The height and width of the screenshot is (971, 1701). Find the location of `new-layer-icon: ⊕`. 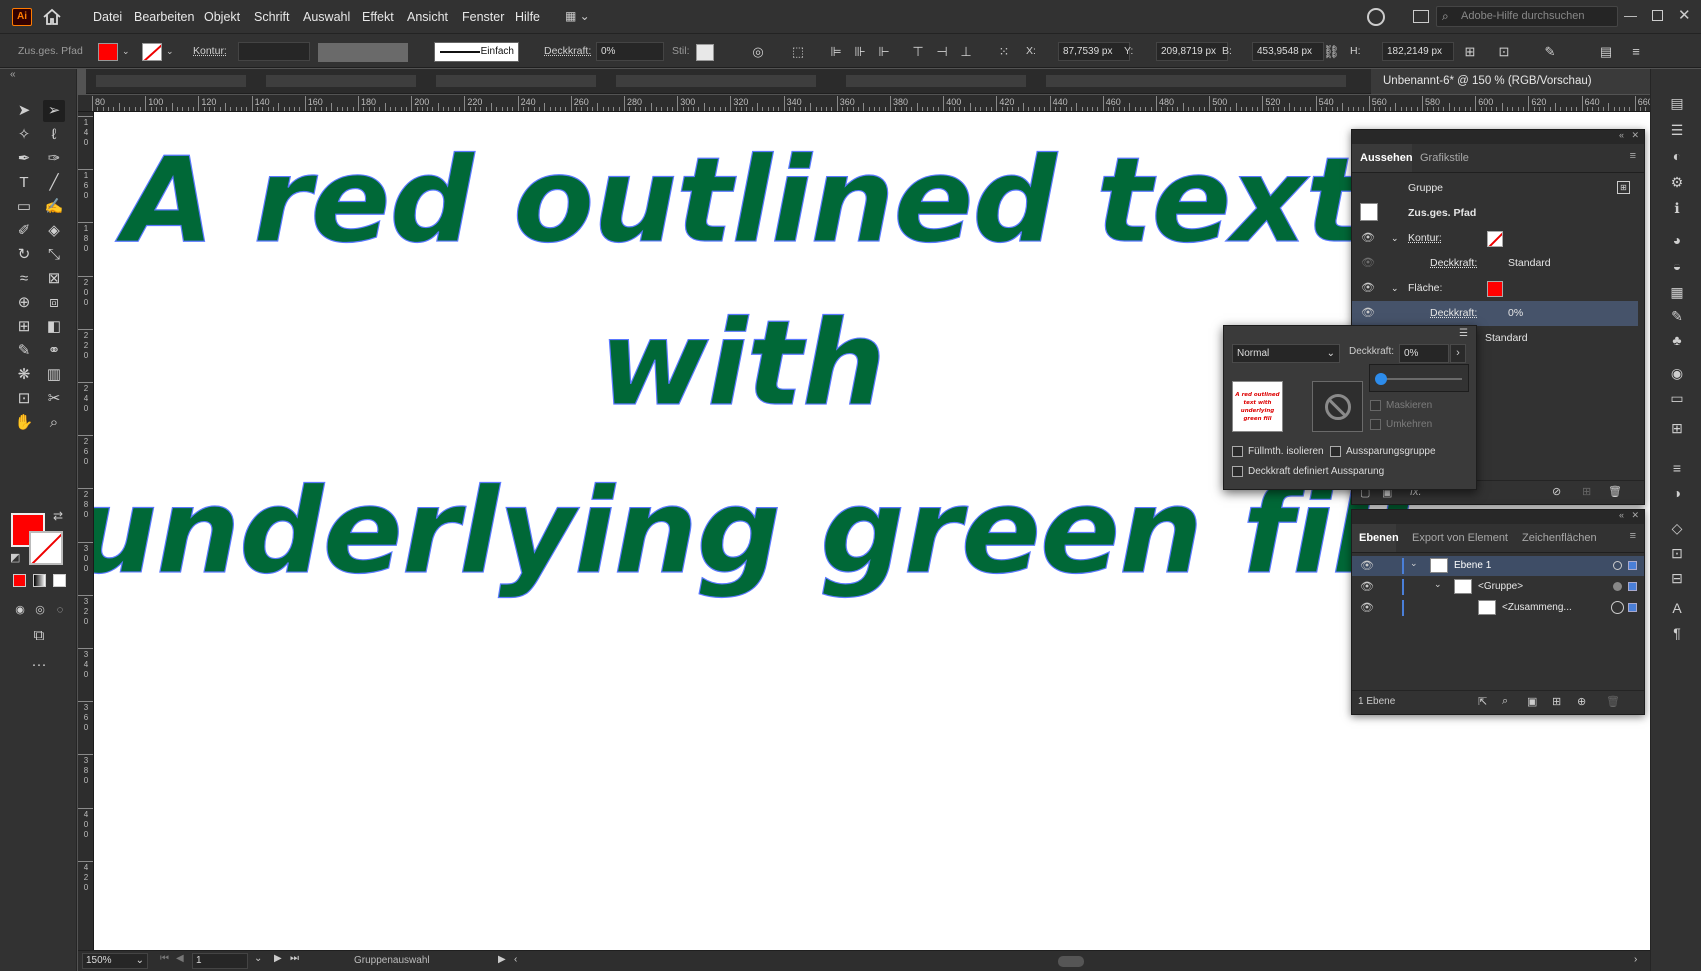

new-layer-icon: ⊕ is located at coordinates (1581, 701).